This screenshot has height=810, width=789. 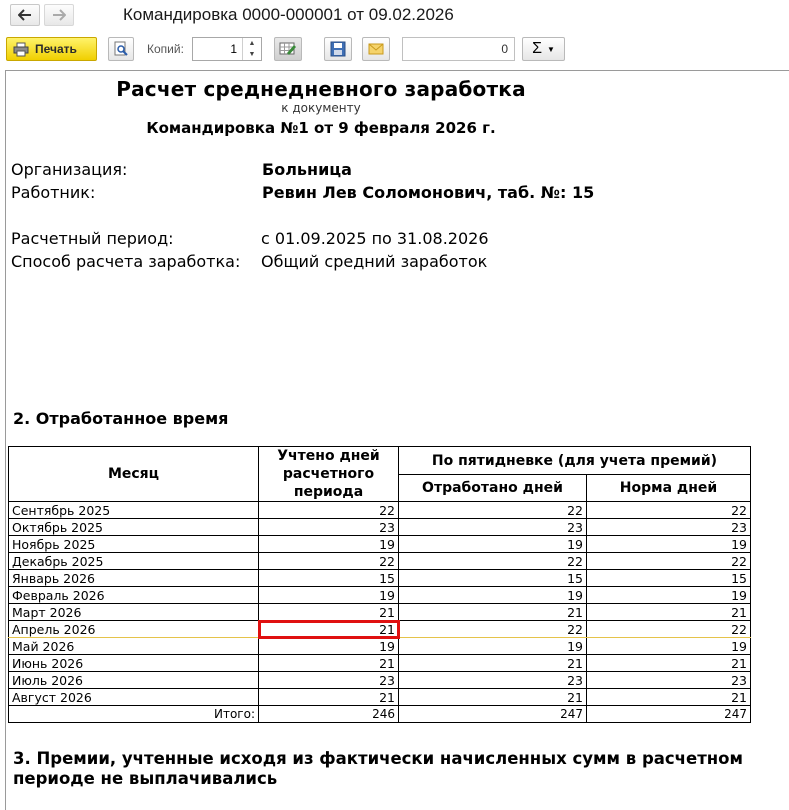 I want to click on col-header-days: Учтено дней расчетного периода, so click(x=328, y=474).